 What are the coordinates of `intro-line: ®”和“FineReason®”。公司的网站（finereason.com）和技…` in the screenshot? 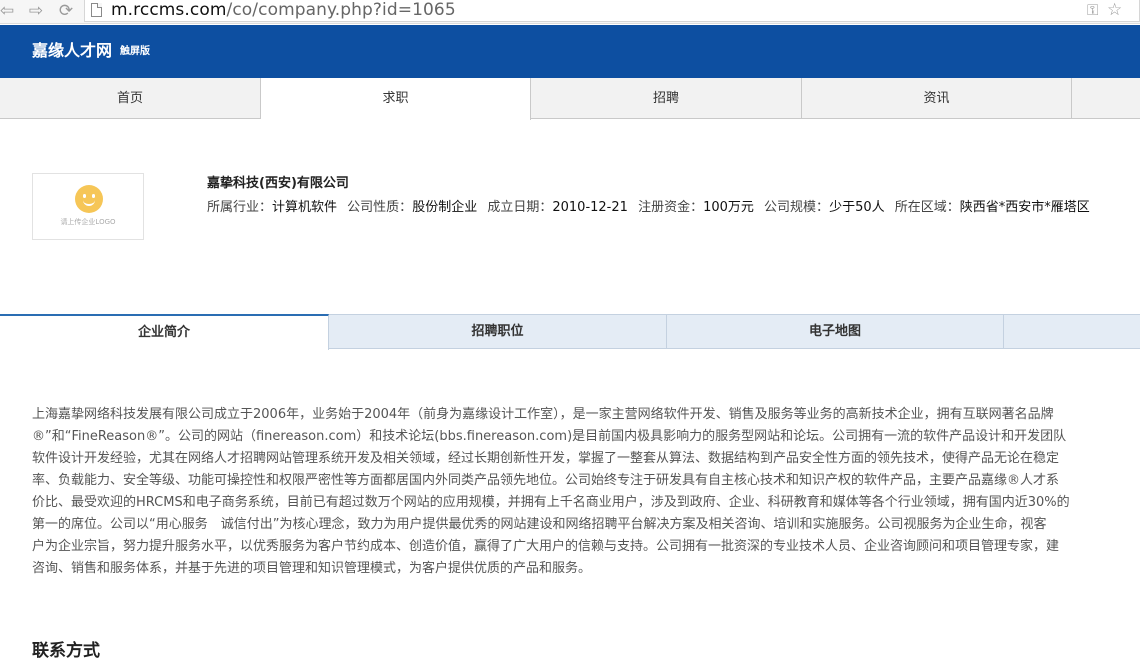 It's located at (549, 436).